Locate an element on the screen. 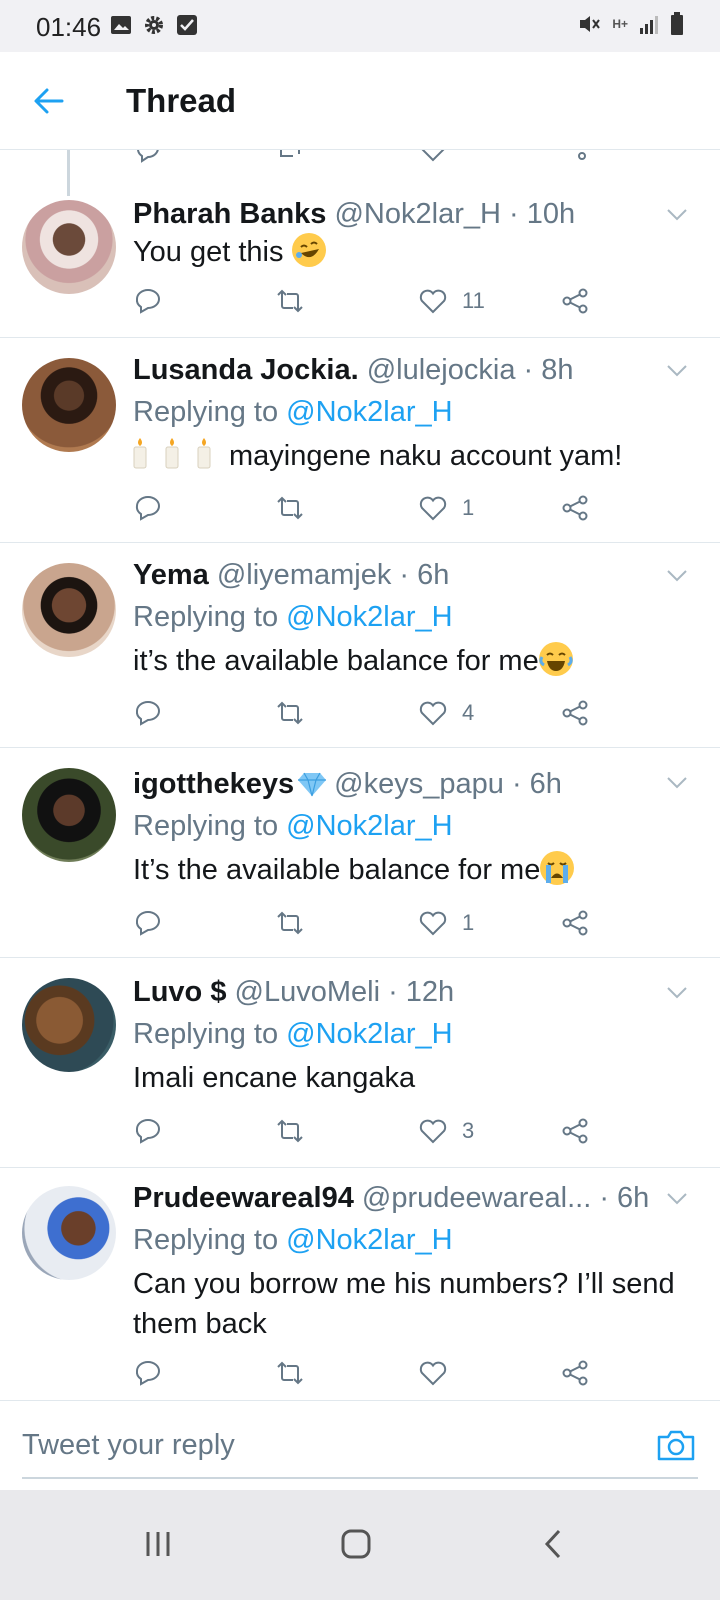 The image size is (720, 1600). author-name: Prudeewareal94 is located at coordinates (243, 1198).